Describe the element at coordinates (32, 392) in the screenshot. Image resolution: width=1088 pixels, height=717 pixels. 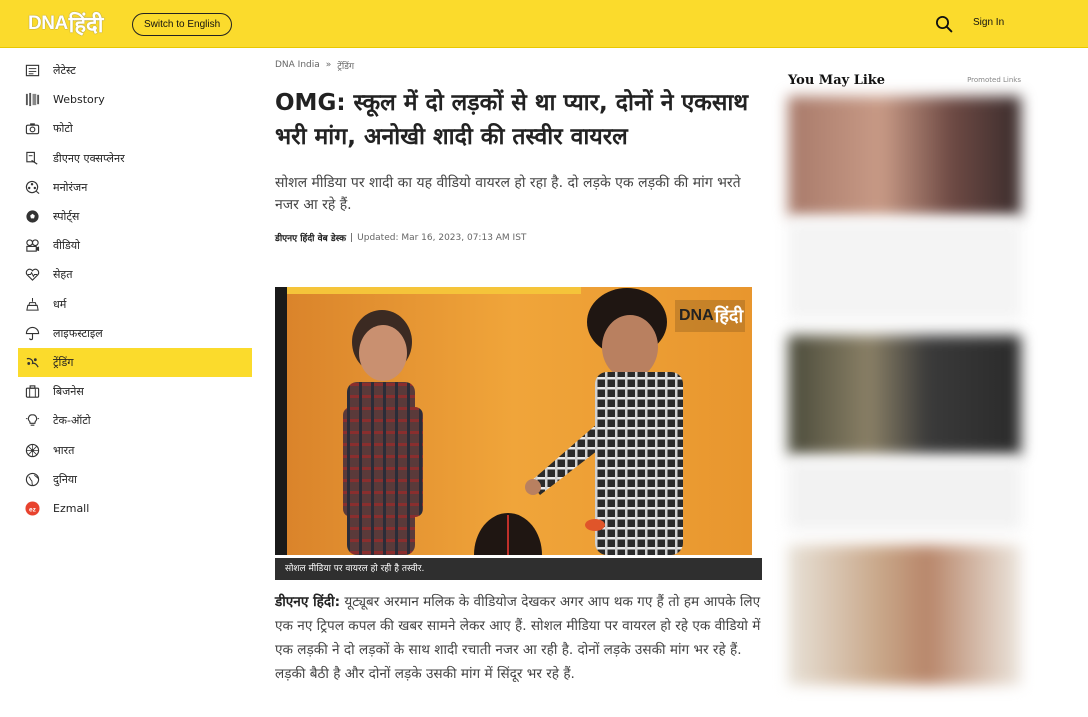
I see `briefcase-icon` at that location.